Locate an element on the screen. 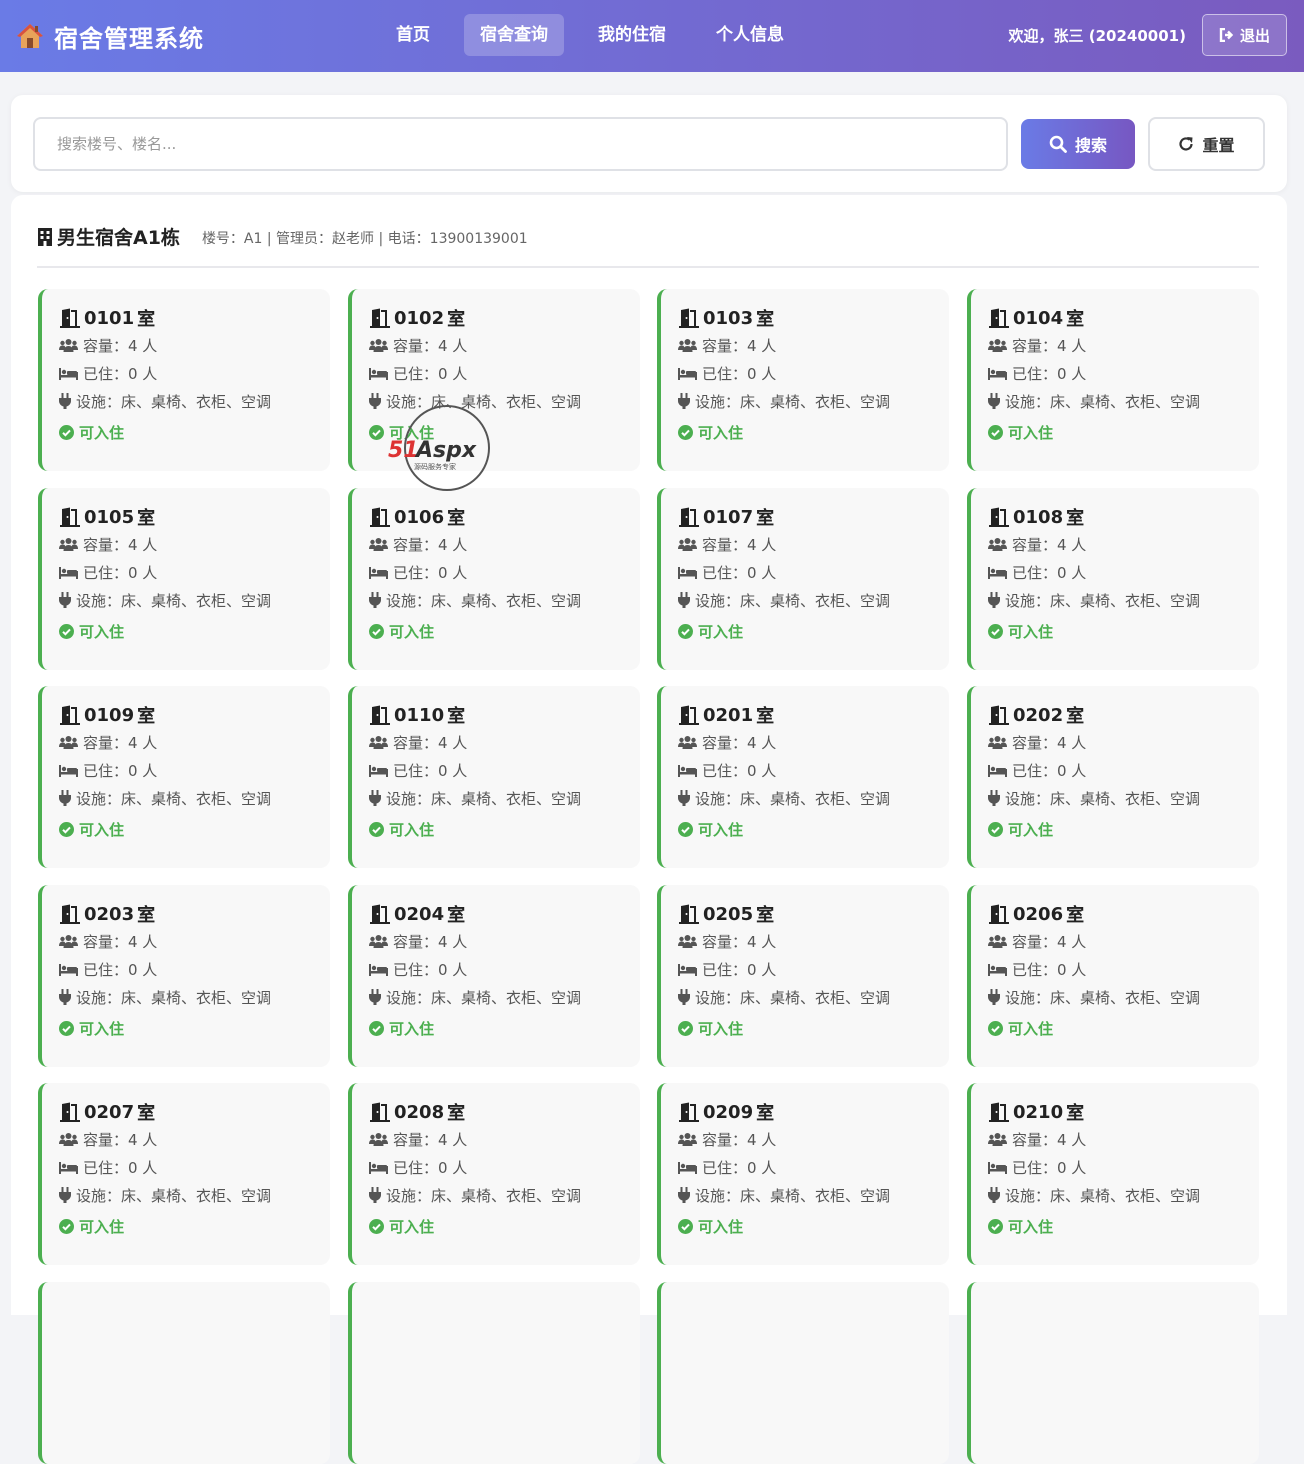 The width and height of the screenshot is (1304, 1464). logout-button: 退出 is located at coordinates (1244, 35).